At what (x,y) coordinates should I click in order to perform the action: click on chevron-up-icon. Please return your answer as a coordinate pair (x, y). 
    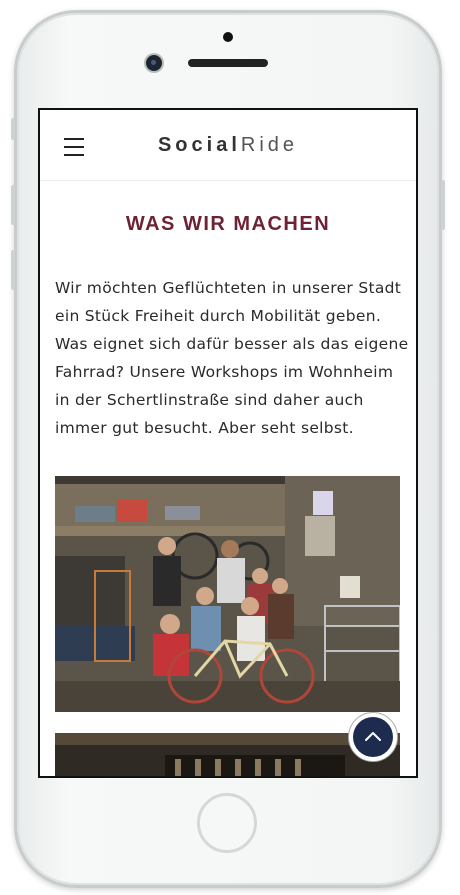
    Looking at the image, I should click on (373, 736).